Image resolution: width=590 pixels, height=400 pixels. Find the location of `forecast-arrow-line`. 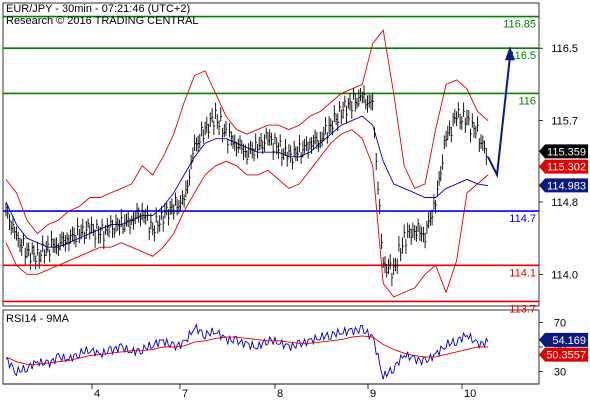

forecast-arrow-line is located at coordinates (499, 117).